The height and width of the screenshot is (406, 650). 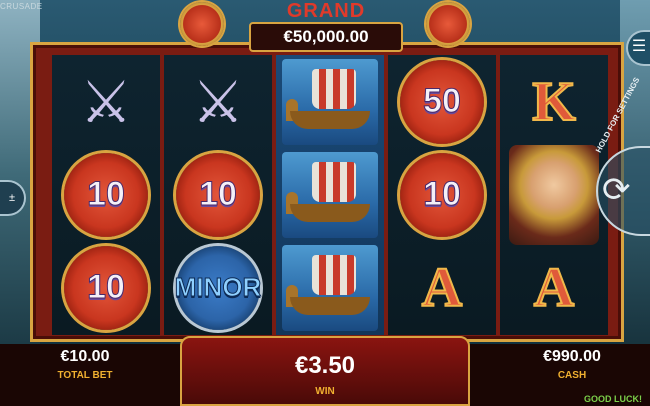 What do you see at coordinates (12, 198) in the screenshot?
I see `plus-minus-icon: ±` at bounding box center [12, 198].